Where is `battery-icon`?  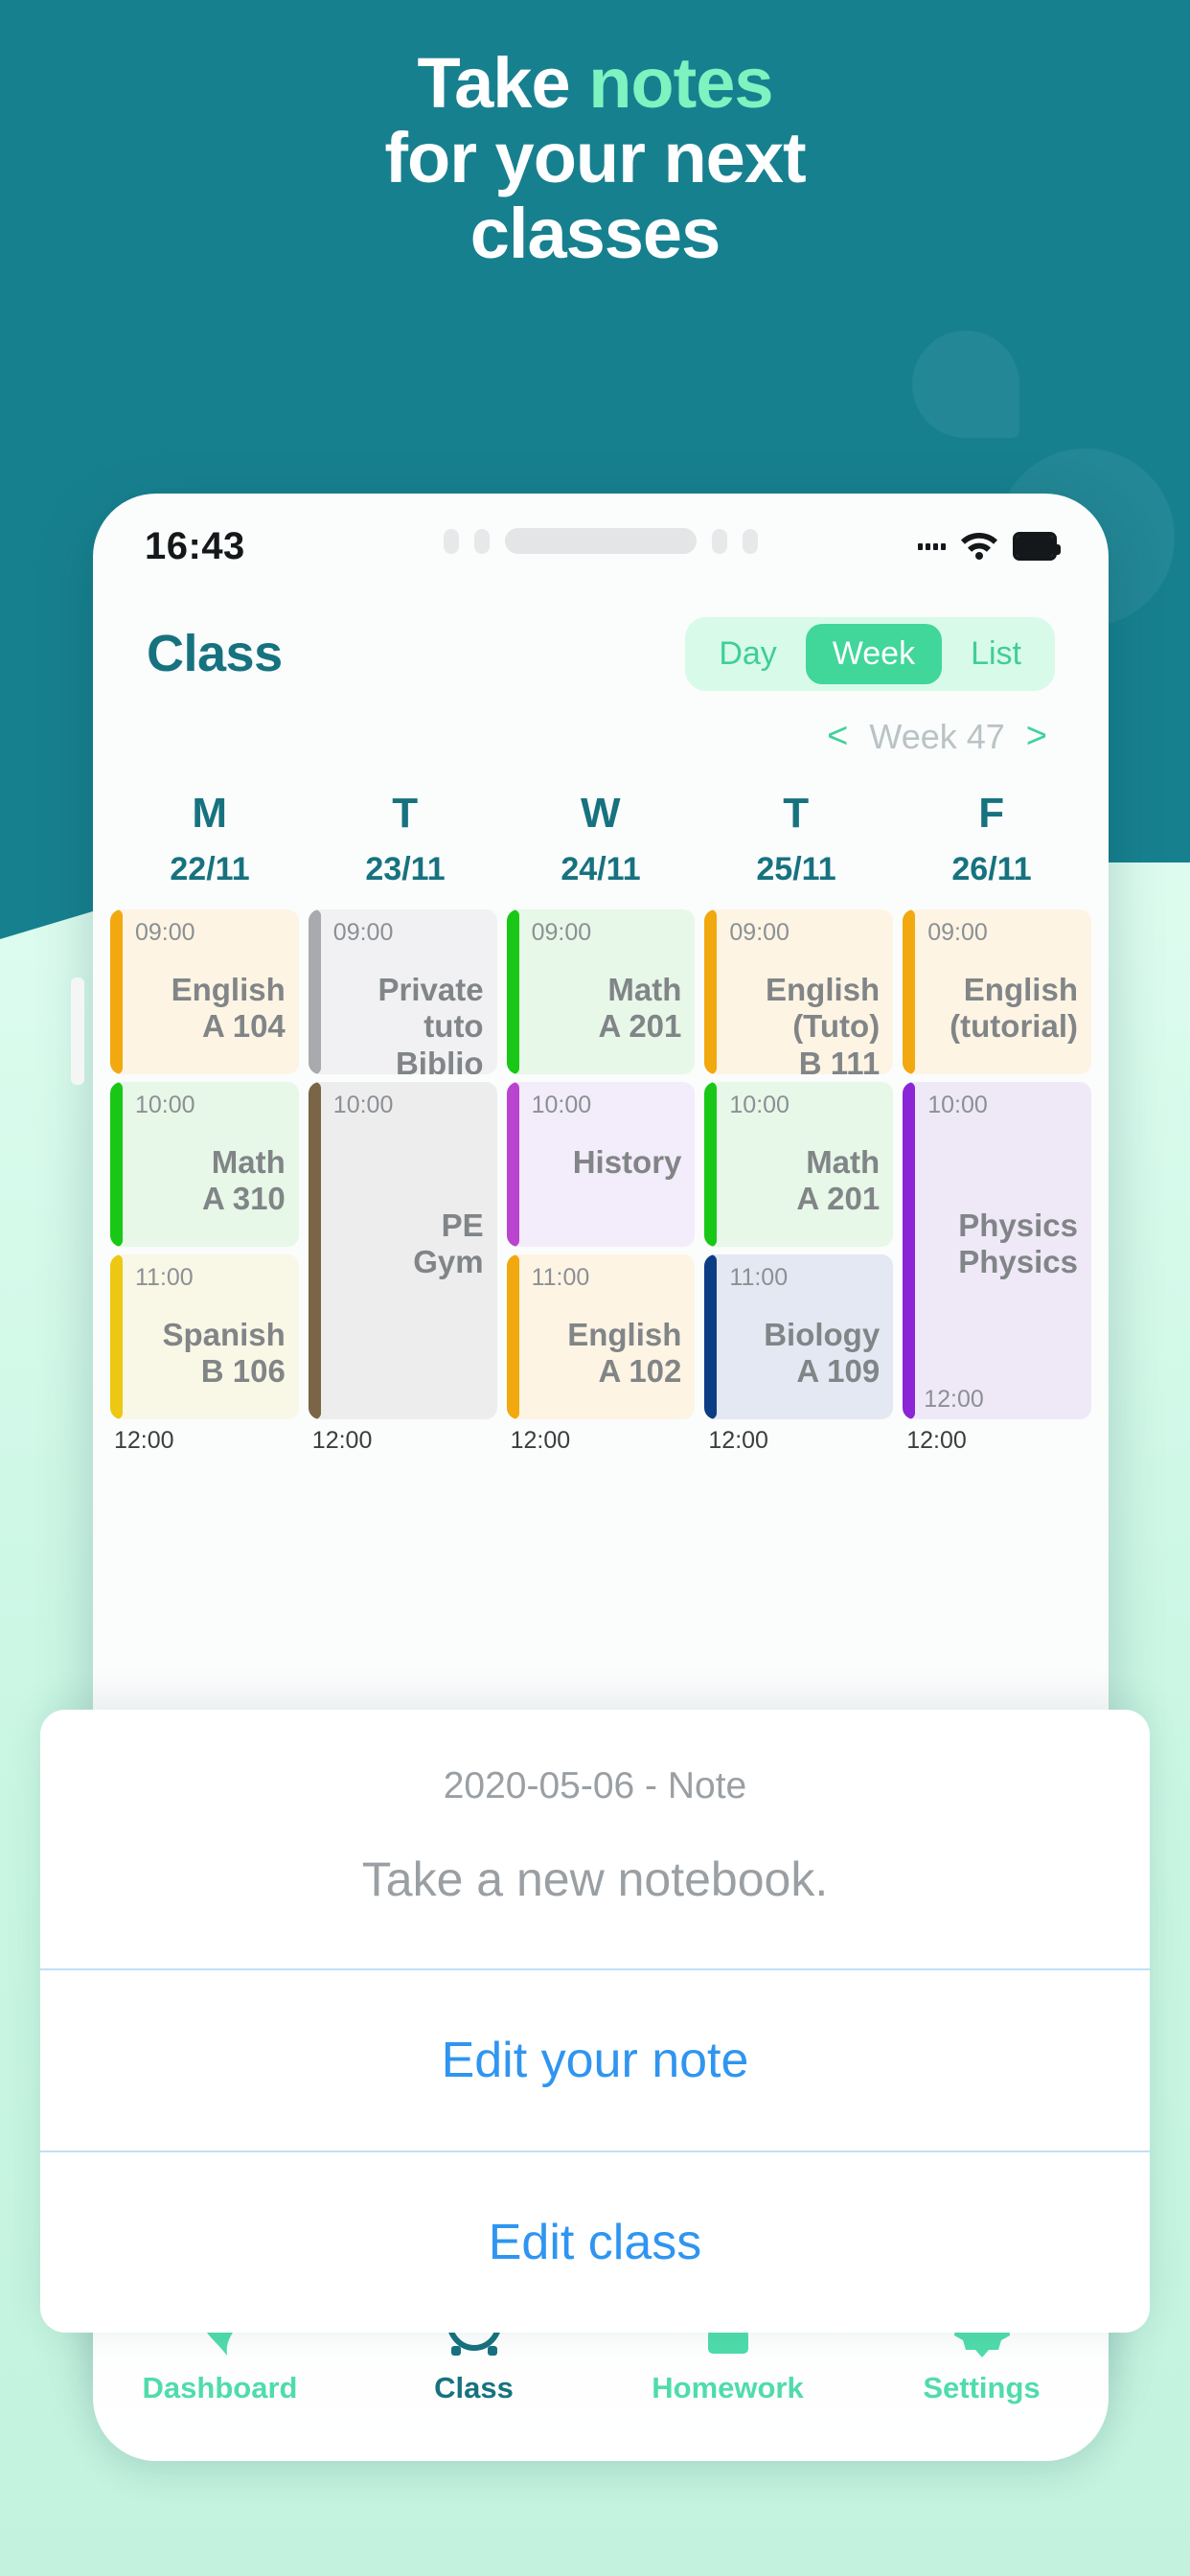 battery-icon is located at coordinates (1037, 546).